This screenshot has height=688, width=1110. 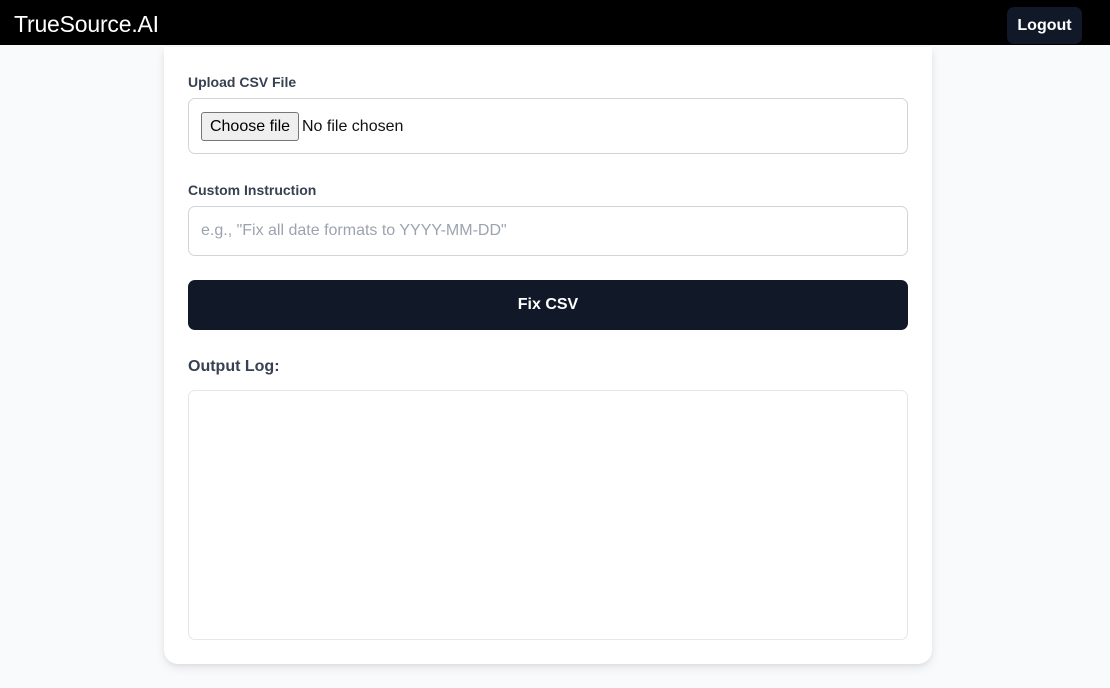 What do you see at coordinates (242, 82) in the screenshot?
I see `upload-csv-label: Upload CSV File` at bounding box center [242, 82].